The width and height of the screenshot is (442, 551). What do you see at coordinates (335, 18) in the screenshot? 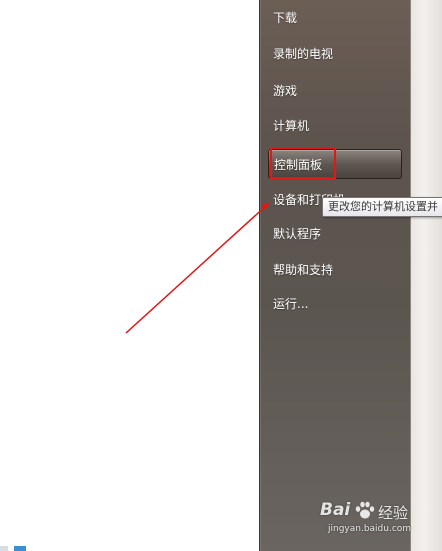
I see `menu-item-downloads: 下载` at bounding box center [335, 18].